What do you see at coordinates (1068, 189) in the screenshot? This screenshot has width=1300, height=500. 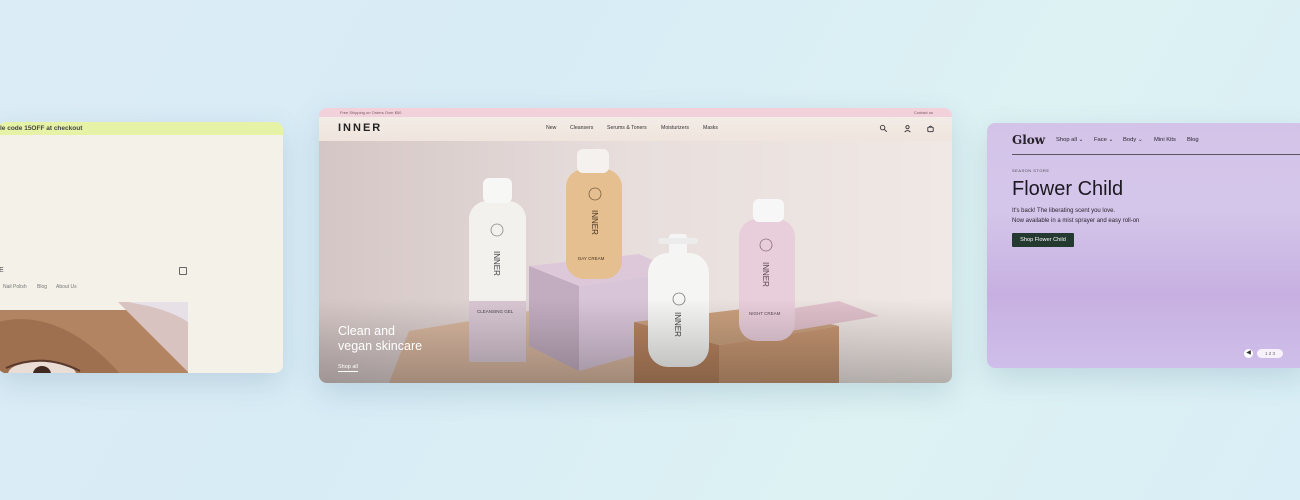 I see `hero-title: Flower Child` at bounding box center [1068, 189].